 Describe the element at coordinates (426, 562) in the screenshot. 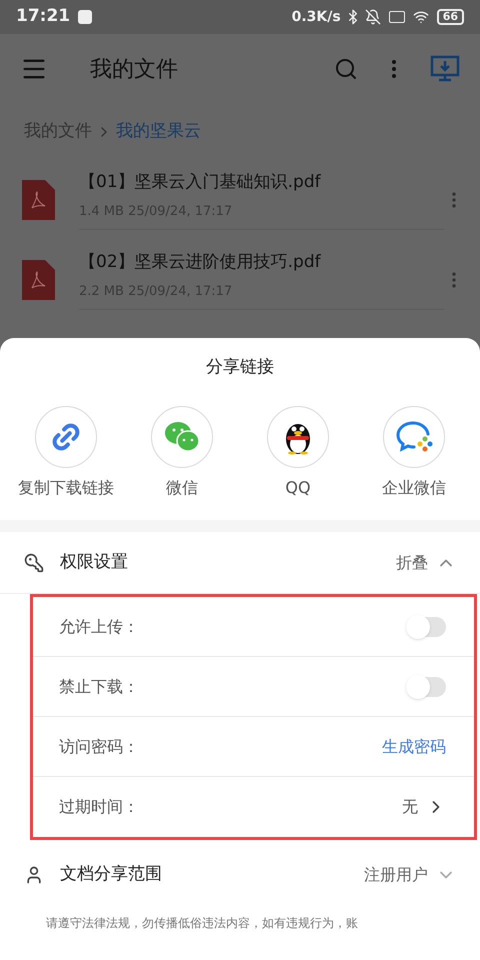

I see `collapse-button: 折叠` at that location.